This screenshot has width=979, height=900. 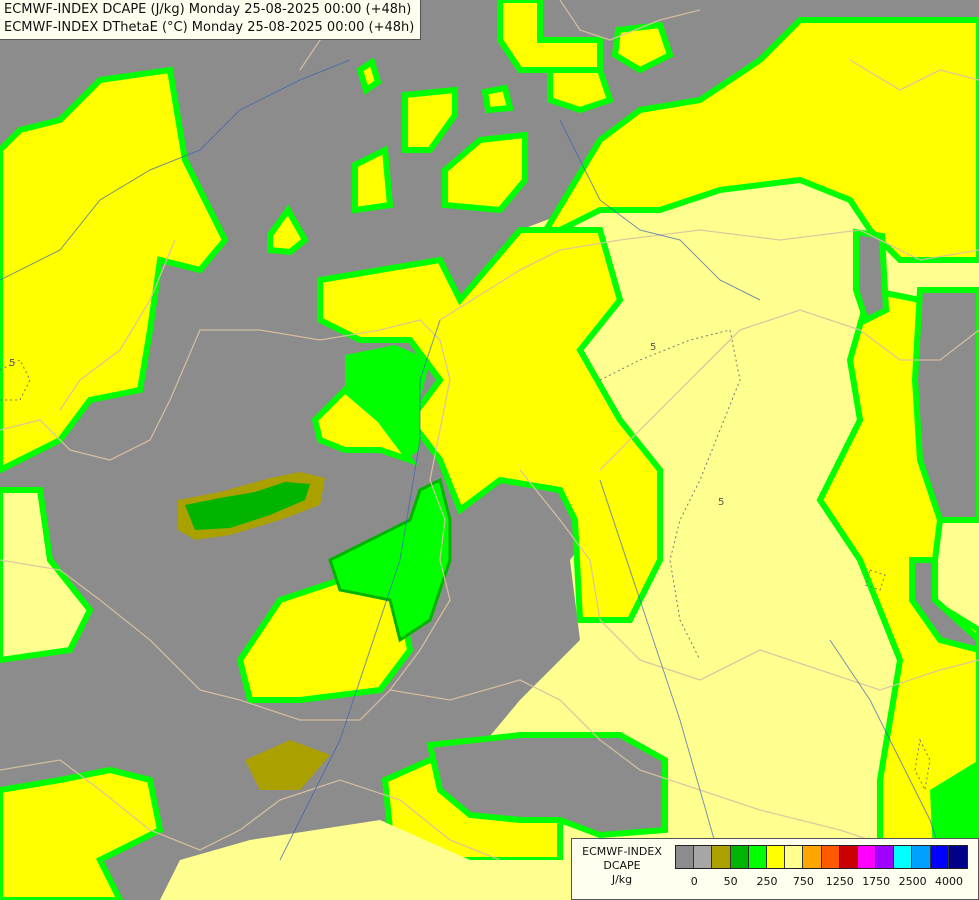 I want to click on legend-color-scale, so click(x=821, y=857).